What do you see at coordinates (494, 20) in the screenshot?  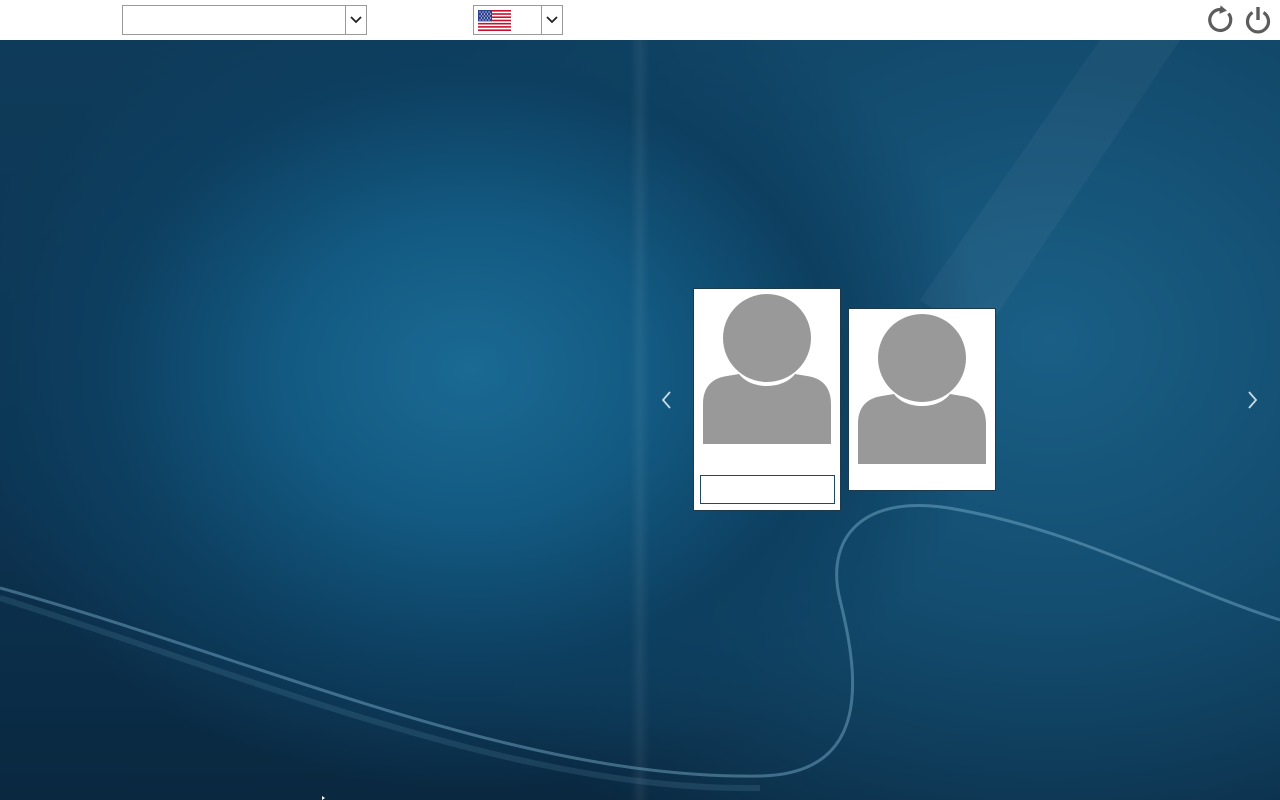 I see `us-flag-icon` at bounding box center [494, 20].